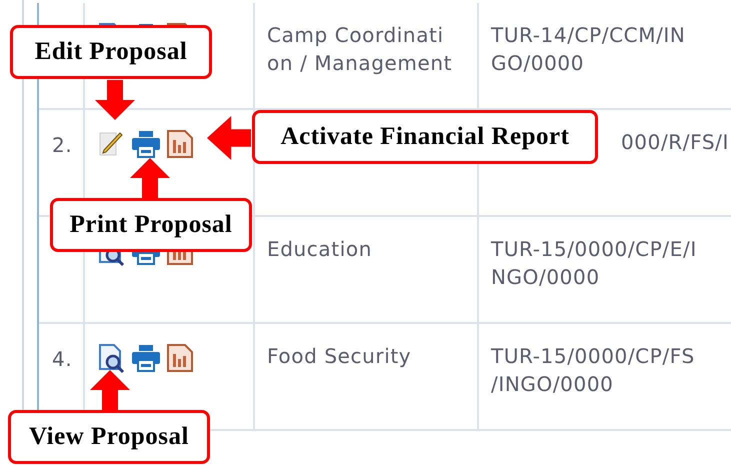  What do you see at coordinates (425, 137) in the screenshot?
I see `callout-tooltip: Activate Financial Report` at bounding box center [425, 137].